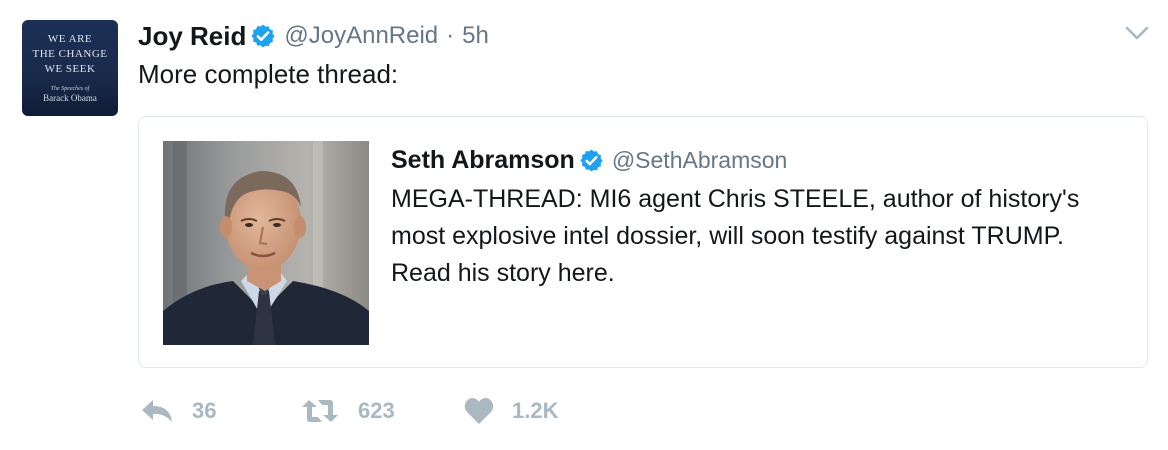  Describe the element at coordinates (361, 36) in the screenshot. I see `author-handle: @JoyAnnReid` at that location.